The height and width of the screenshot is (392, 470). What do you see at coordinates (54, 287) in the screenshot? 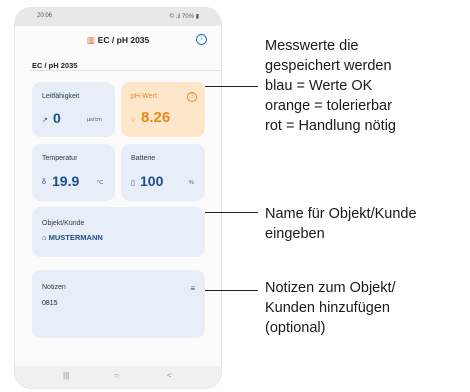
I see `notes-label: Notizen` at bounding box center [54, 287].